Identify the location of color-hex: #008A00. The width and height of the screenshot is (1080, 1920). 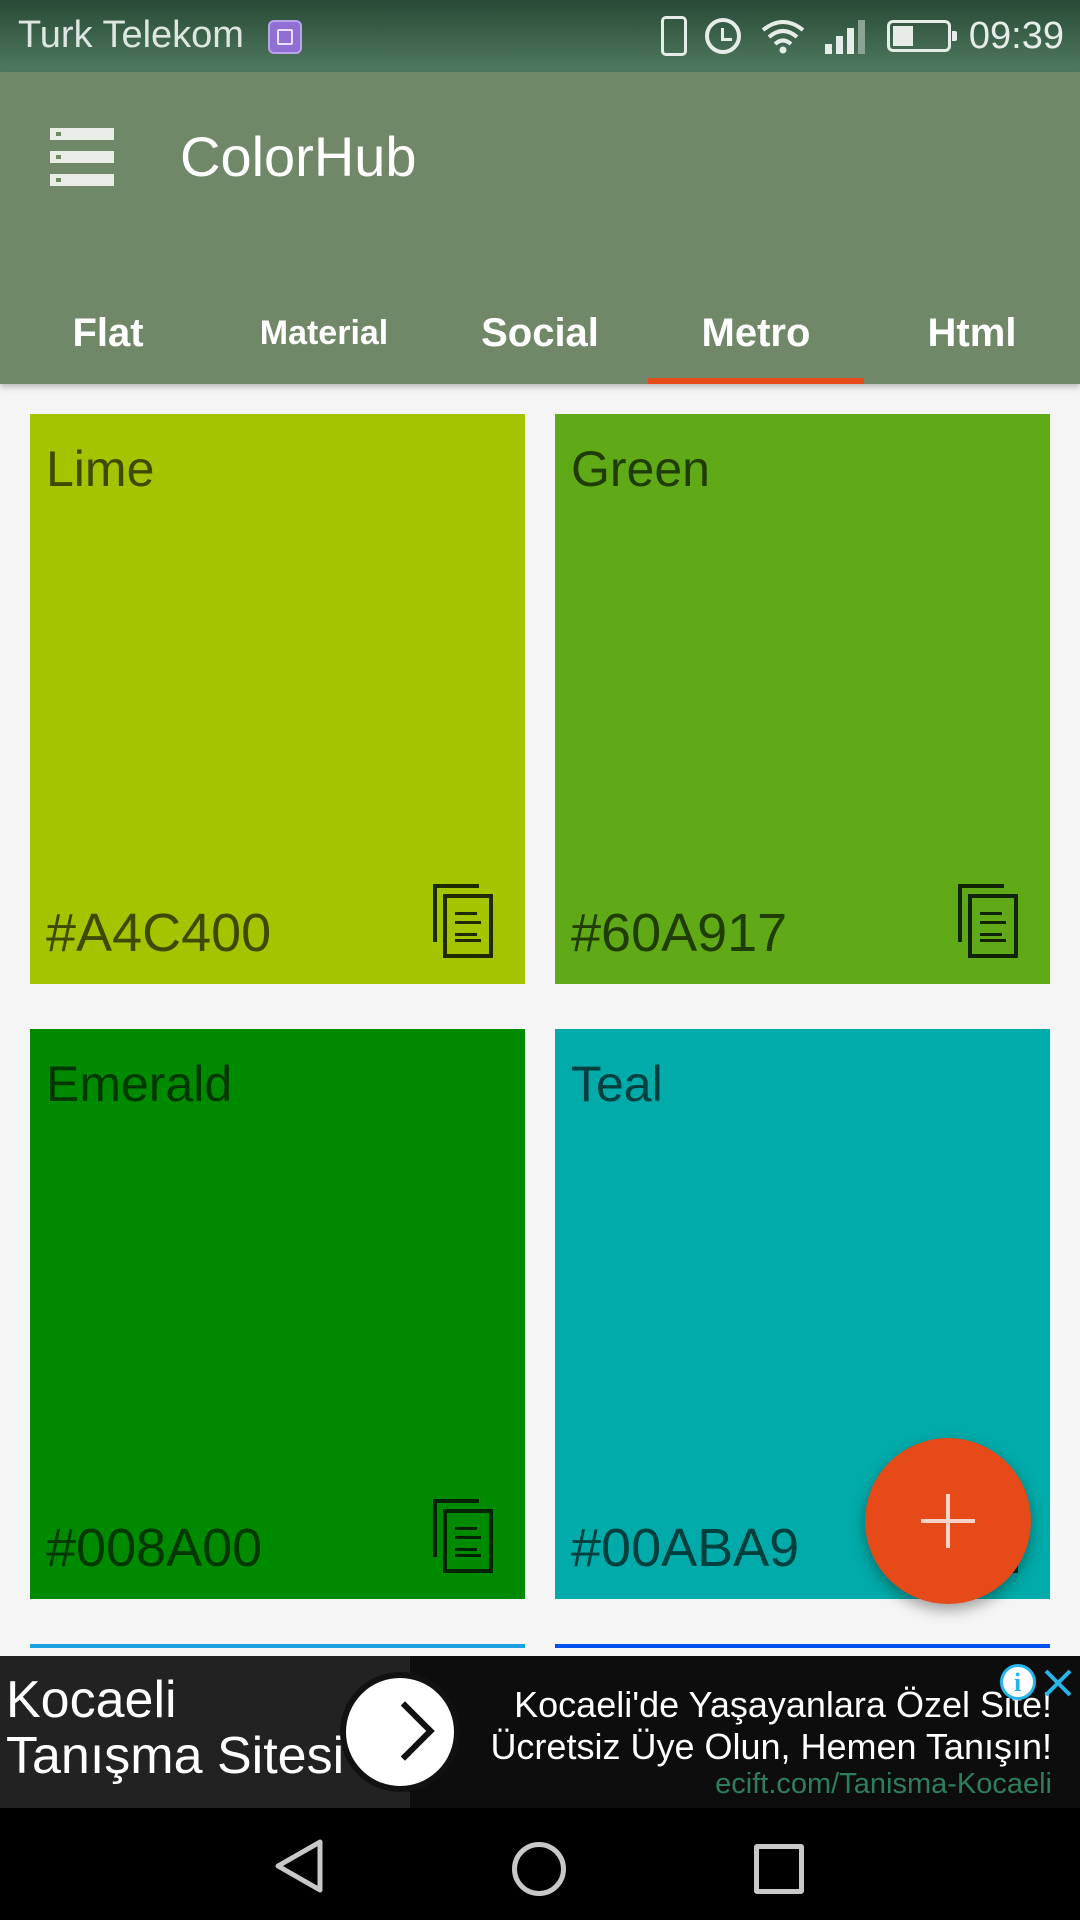
(154, 1548).